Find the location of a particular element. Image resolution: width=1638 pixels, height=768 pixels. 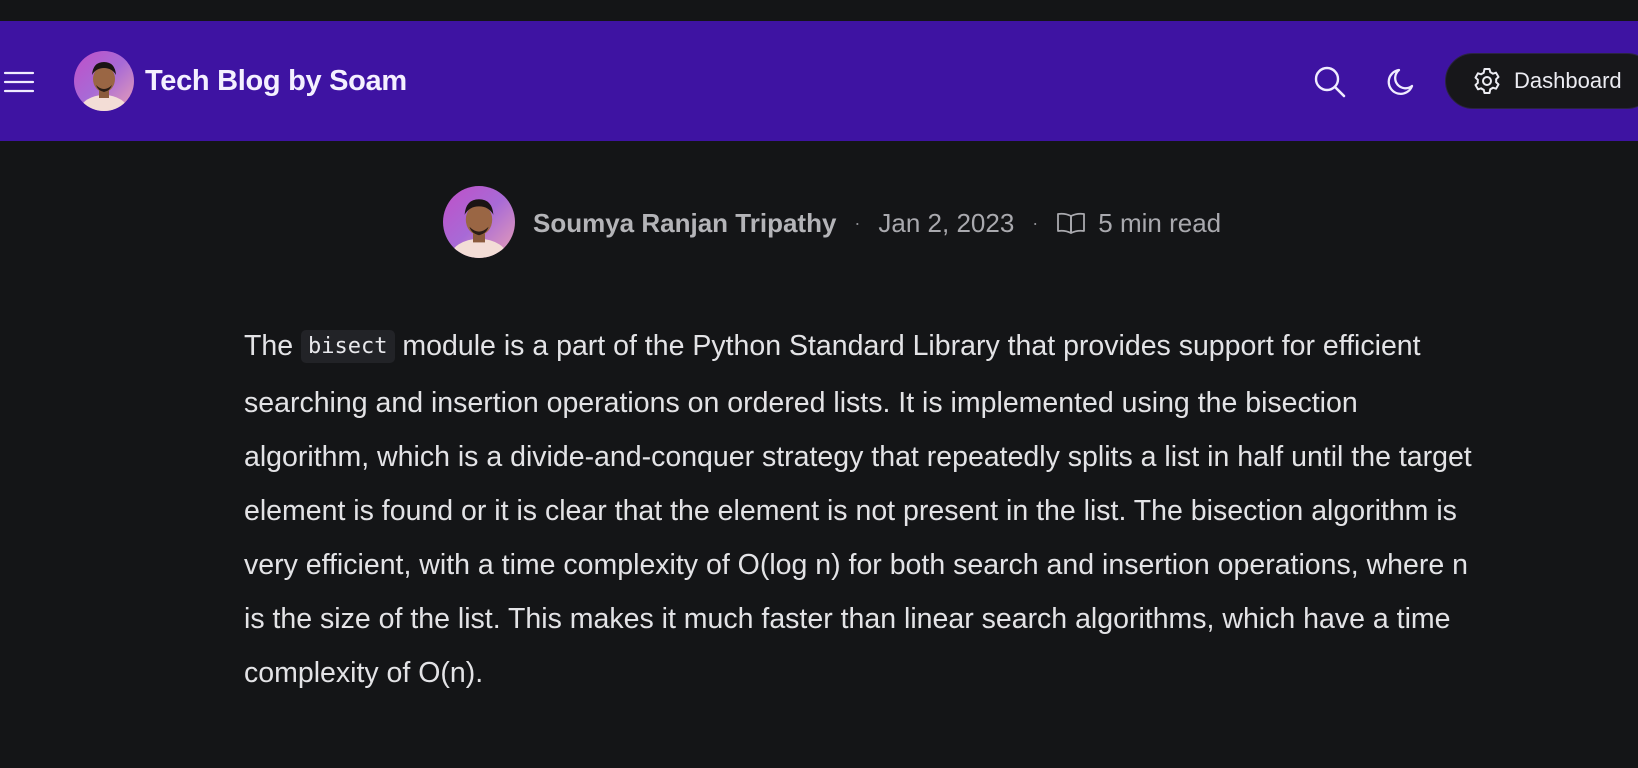

moon-icon is located at coordinates (1400, 82).